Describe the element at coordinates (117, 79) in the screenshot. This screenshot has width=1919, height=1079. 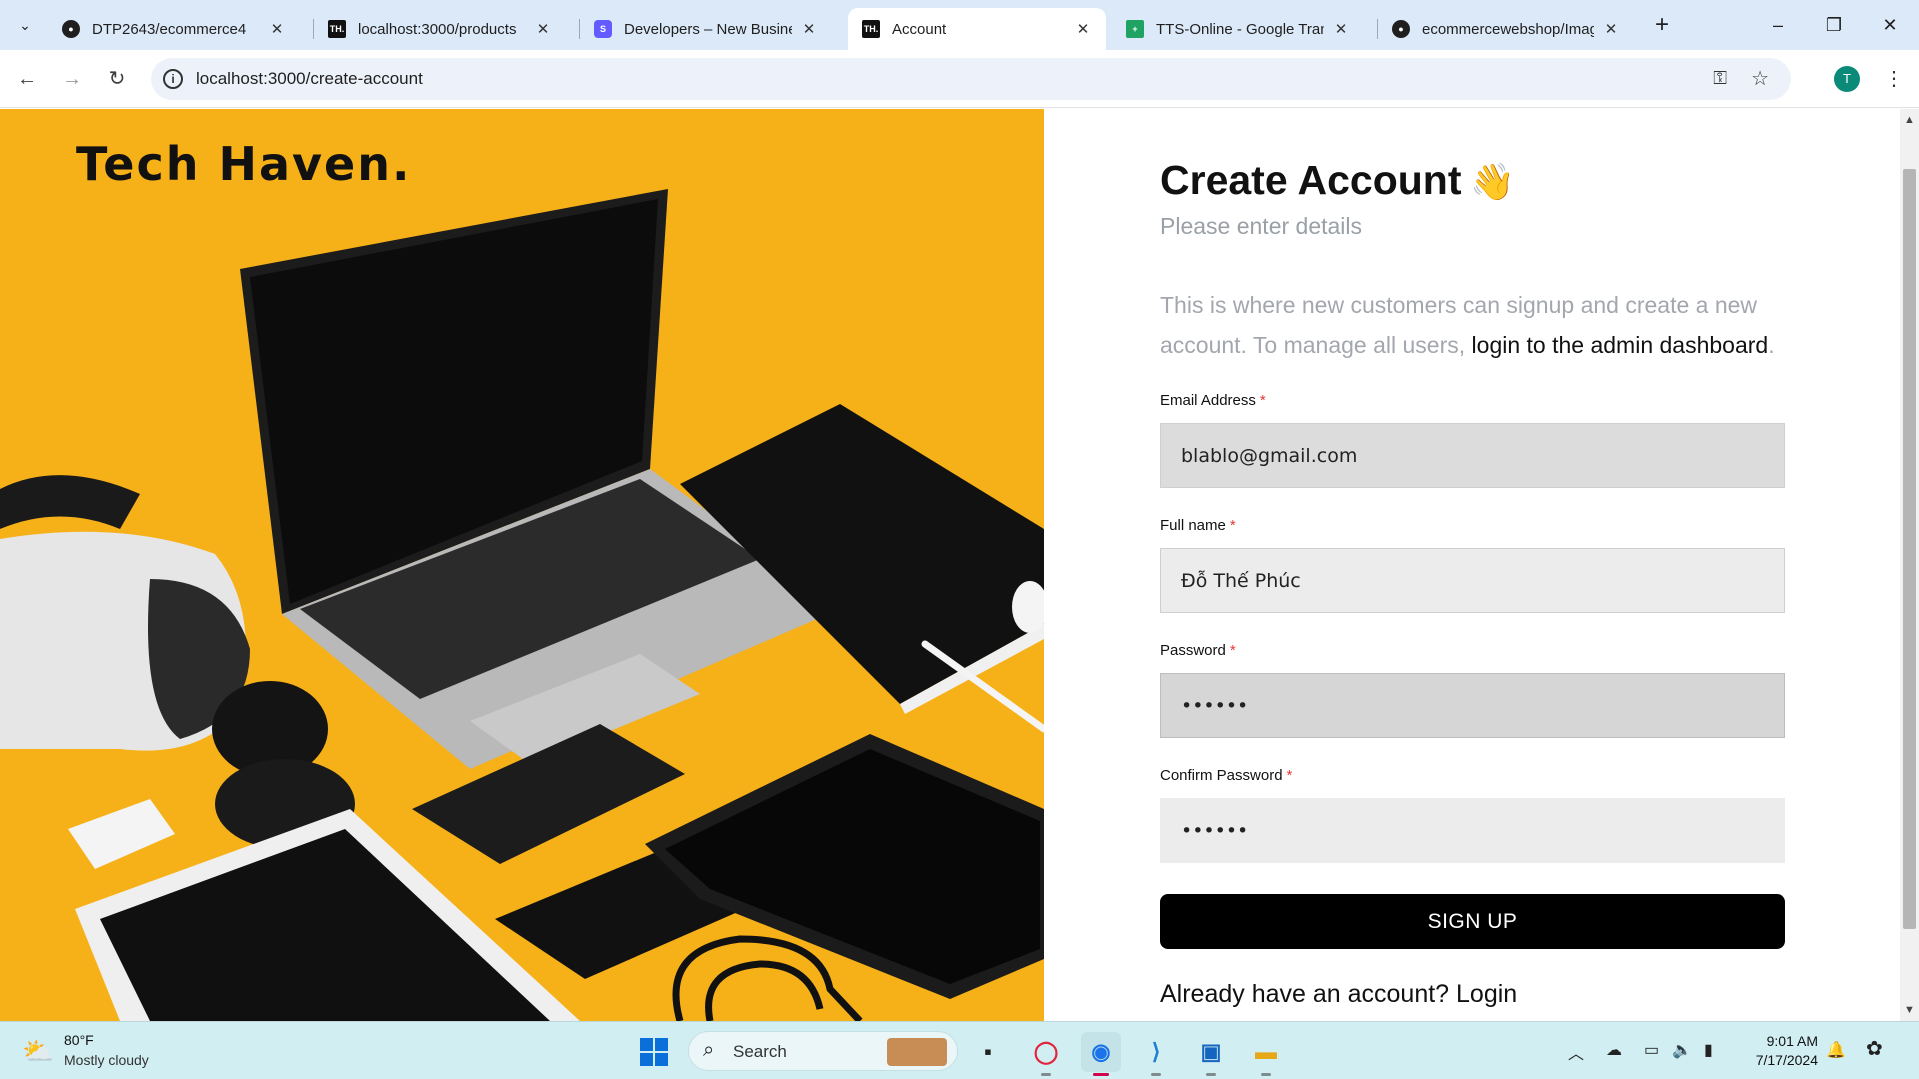
I see `reload-button: ↻` at that location.